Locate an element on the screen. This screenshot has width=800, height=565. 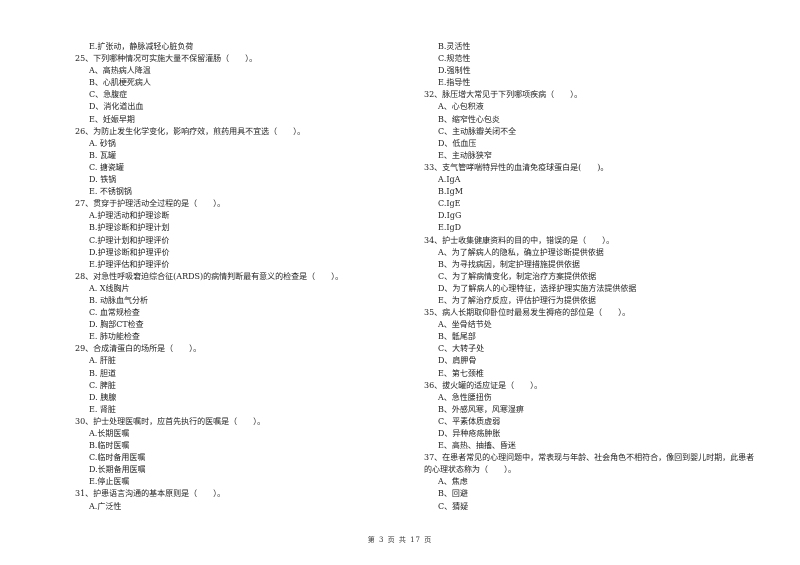
answer-option: A.护理活动和护理诊断 is located at coordinates (129, 216).